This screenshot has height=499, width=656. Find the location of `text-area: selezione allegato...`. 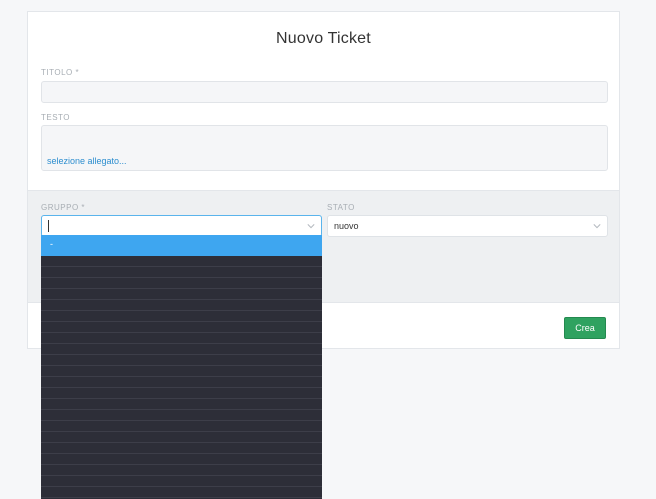

text-area: selezione allegato... is located at coordinates (324, 148).